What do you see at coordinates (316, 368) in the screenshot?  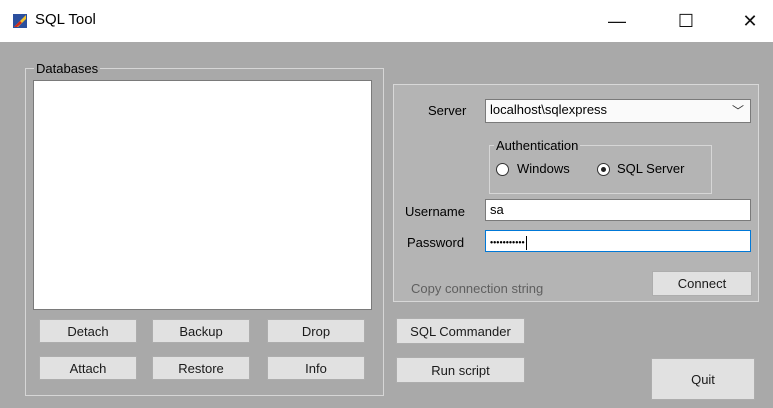 I see `info-button: Info` at bounding box center [316, 368].